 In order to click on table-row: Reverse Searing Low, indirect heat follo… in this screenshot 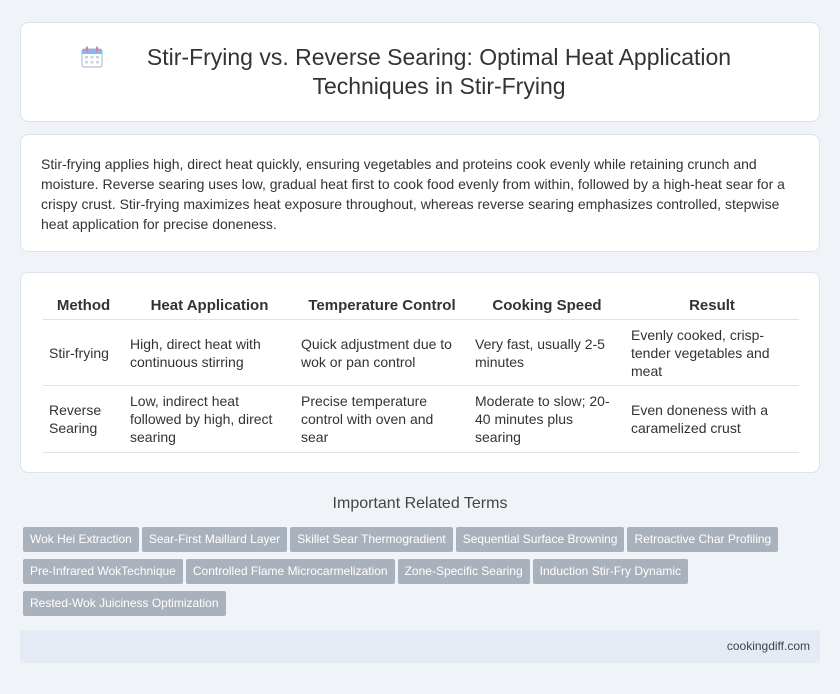, I will do `click(421, 419)`.